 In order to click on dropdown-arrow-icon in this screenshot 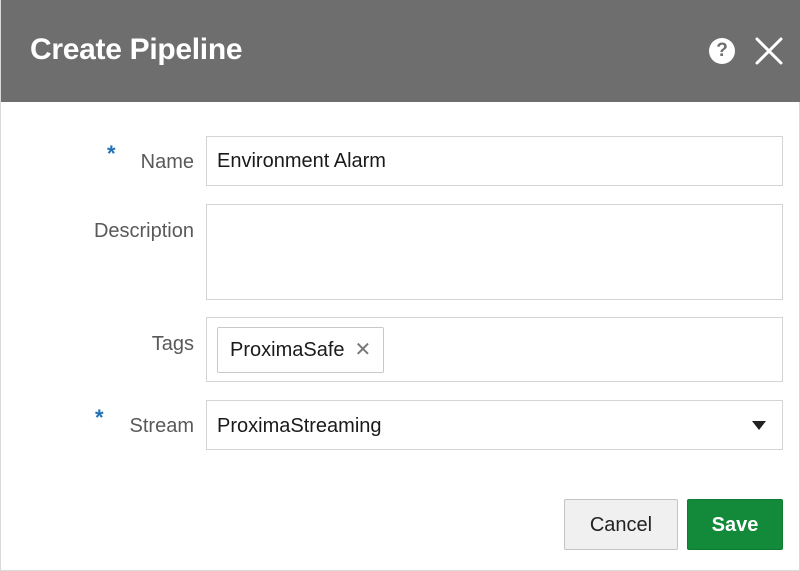, I will do `click(759, 425)`.